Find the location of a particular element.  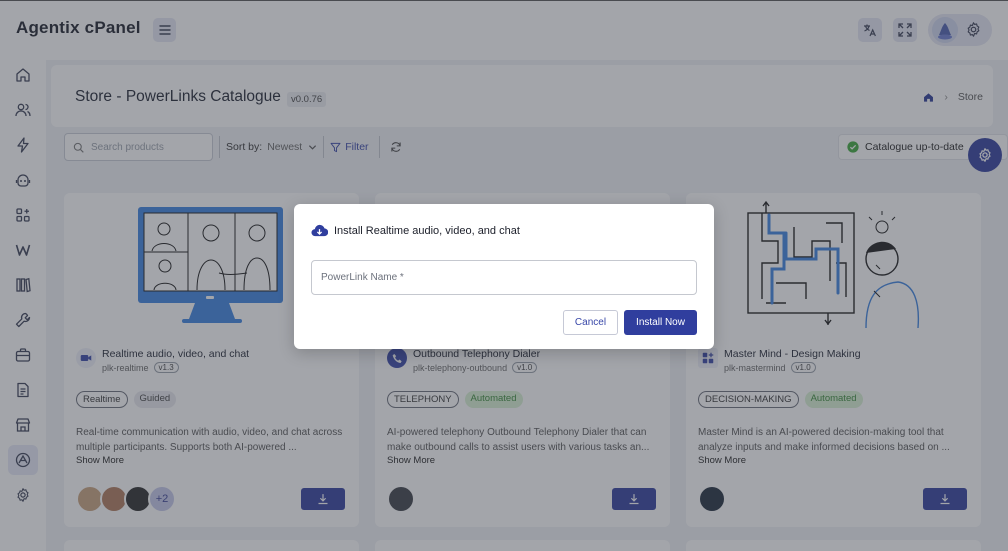

dialog-header: Install Realtime audio, video, and chat is located at coordinates (415, 230).